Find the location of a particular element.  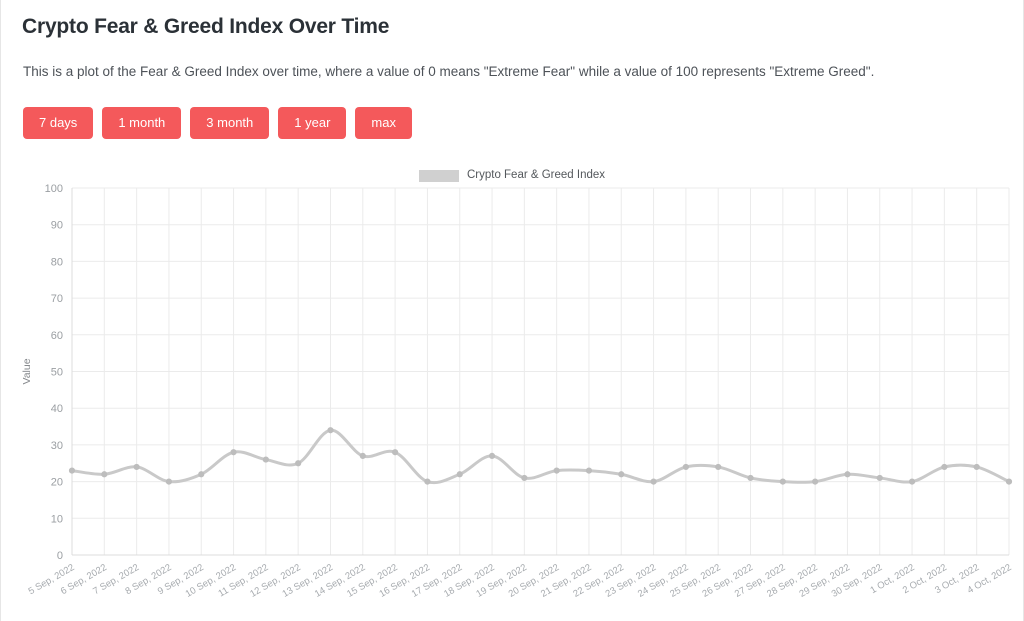

y-axis-tick-label: 80 is located at coordinates (57, 262).